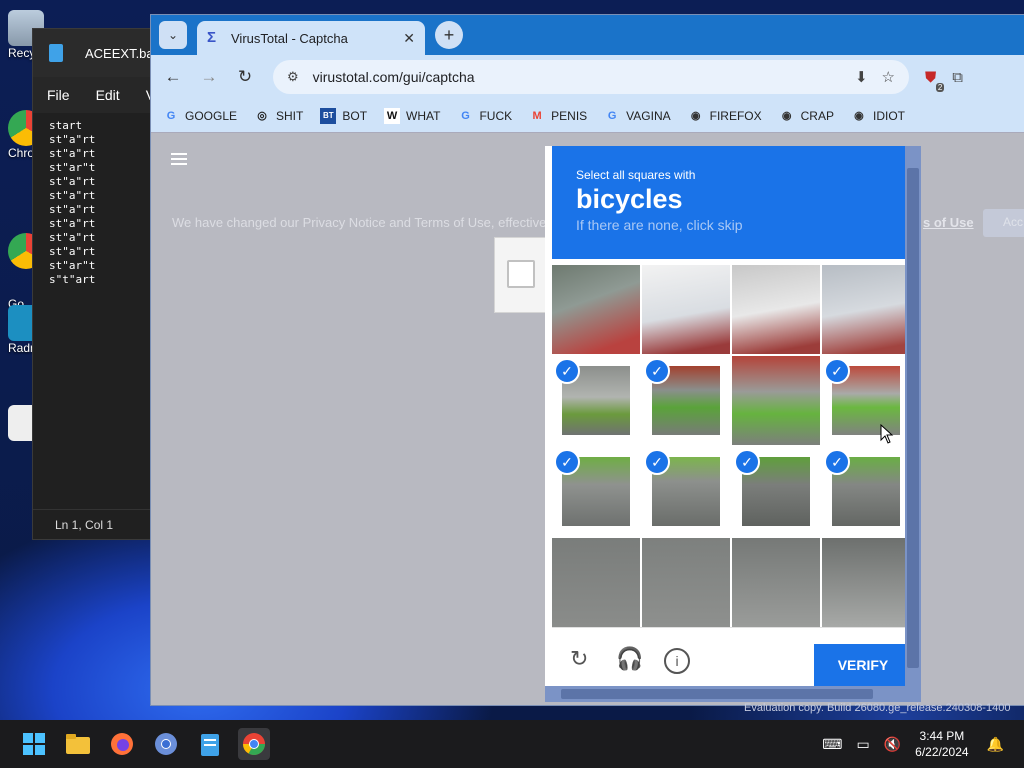 The image size is (1024, 768). Describe the element at coordinates (412, 115) in the screenshot. I see `bookmark-what: W WHAT` at that location.